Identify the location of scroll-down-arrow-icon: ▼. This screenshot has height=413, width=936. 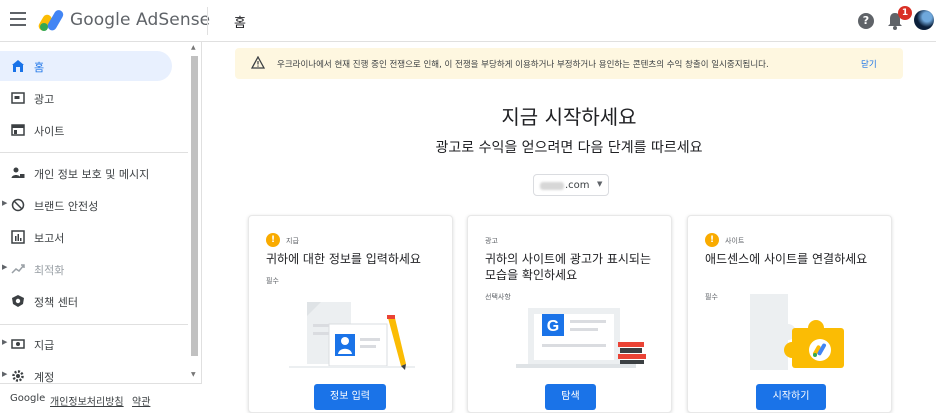
(193, 374).